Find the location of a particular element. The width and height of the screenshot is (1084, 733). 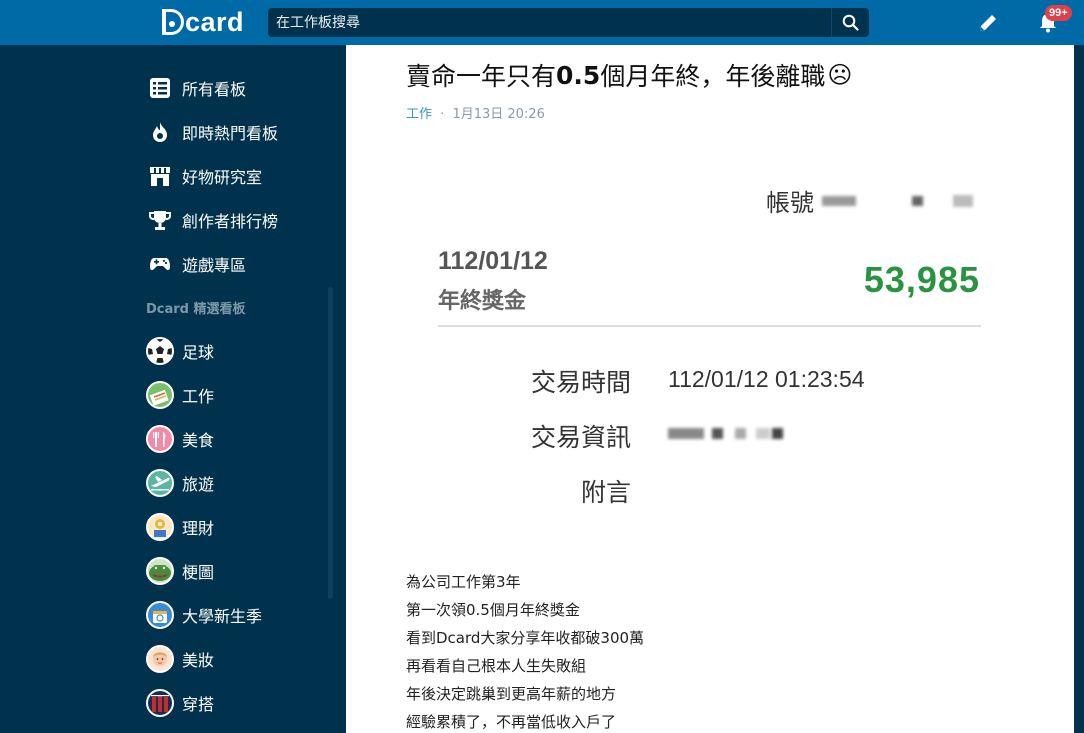

sidebar-board-finance: 理財 is located at coordinates (180, 527).